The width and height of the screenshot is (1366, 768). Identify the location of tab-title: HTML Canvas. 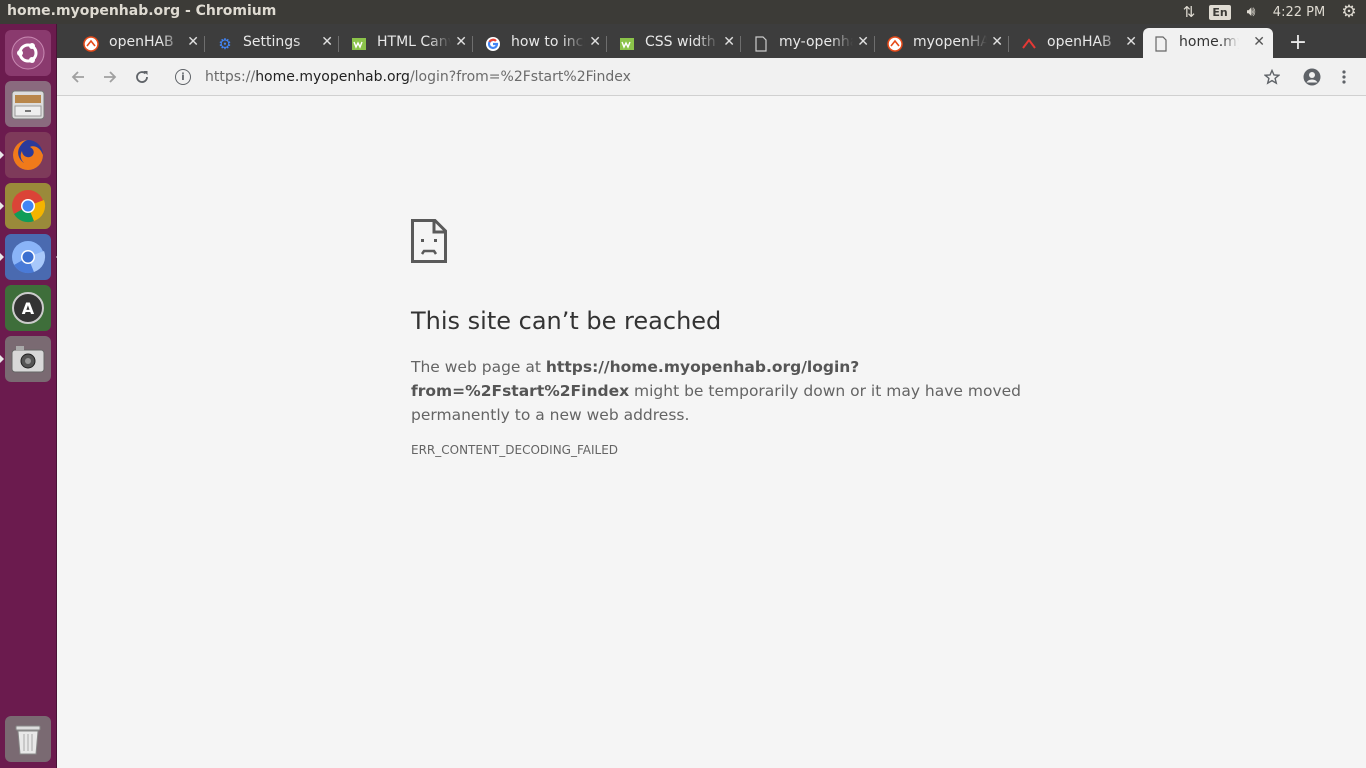
(414, 42).